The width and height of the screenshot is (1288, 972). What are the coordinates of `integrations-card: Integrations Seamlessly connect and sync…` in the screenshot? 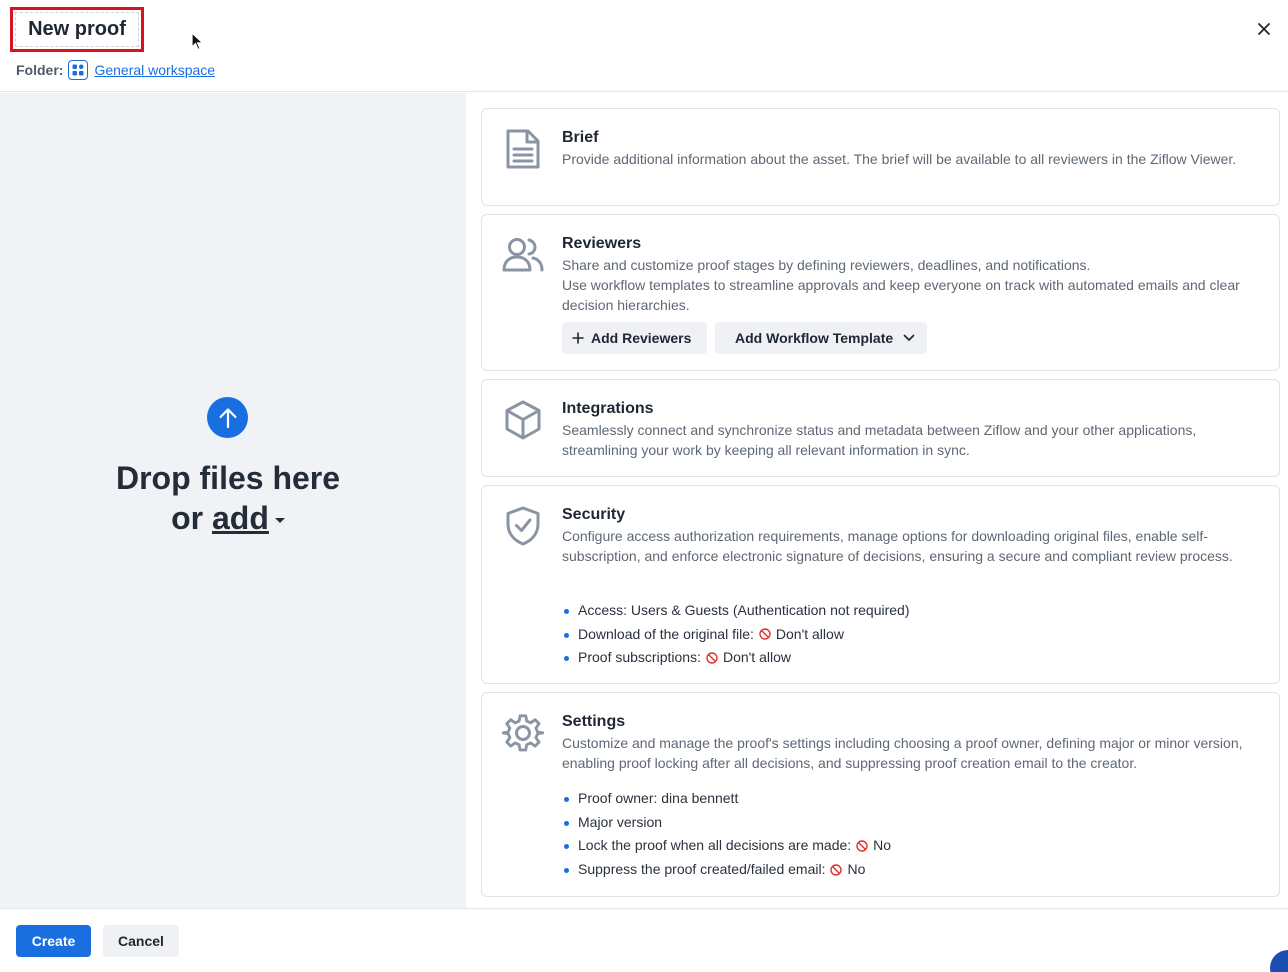 It's located at (880, 428).